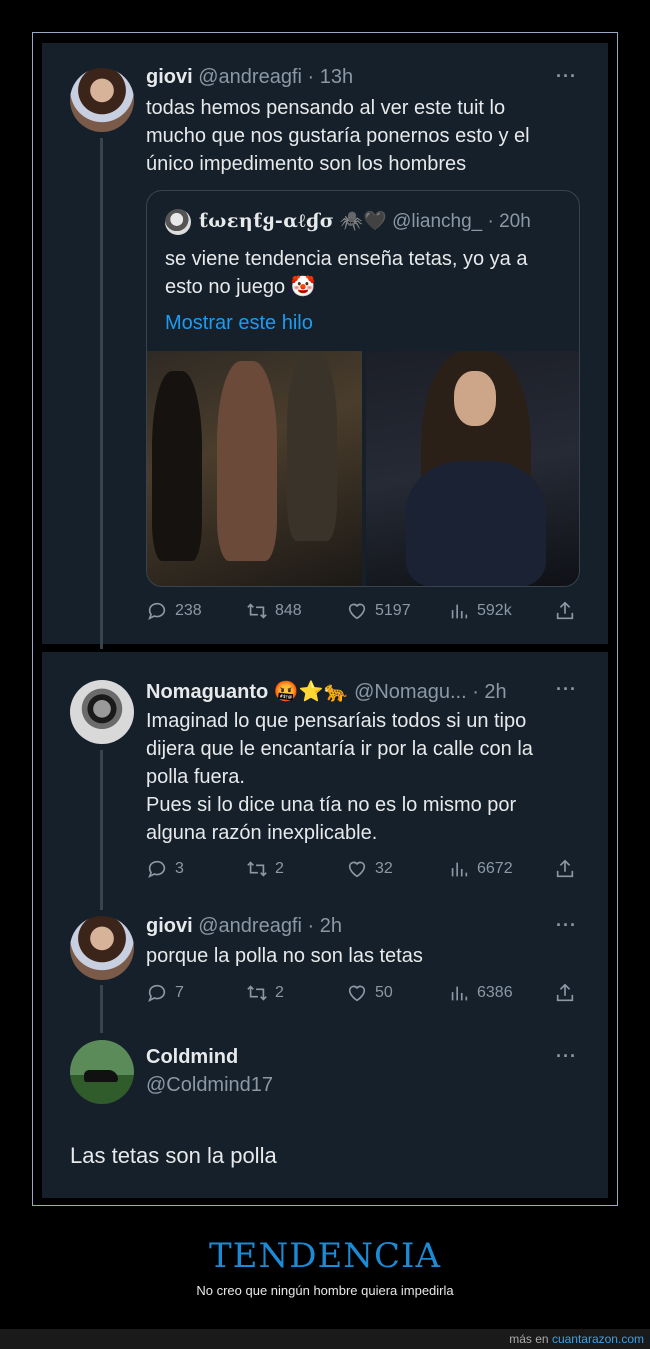  I want to click on author-name: Coldmind, so click(192, 1057).